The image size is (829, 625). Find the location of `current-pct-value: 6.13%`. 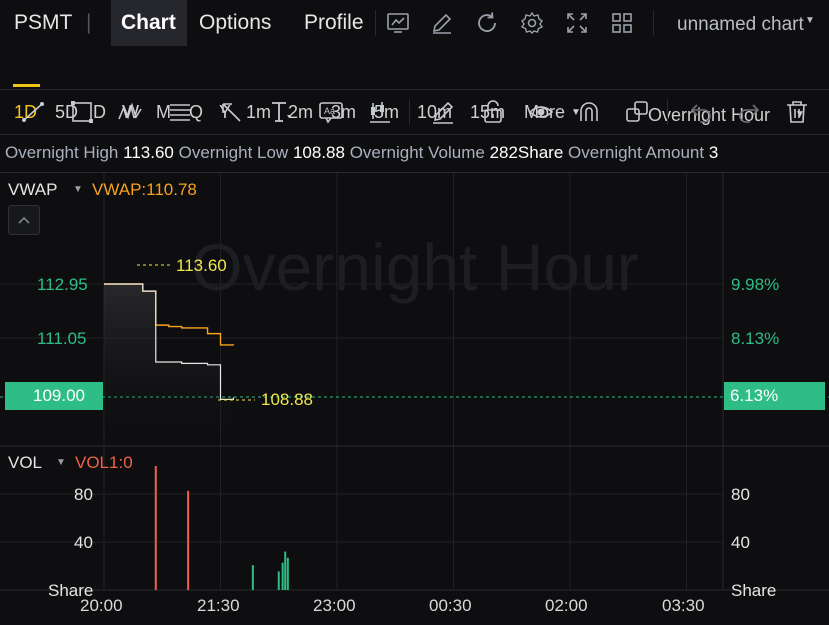

current-pct-value: 6.13% is located at coordinates (754, 395).